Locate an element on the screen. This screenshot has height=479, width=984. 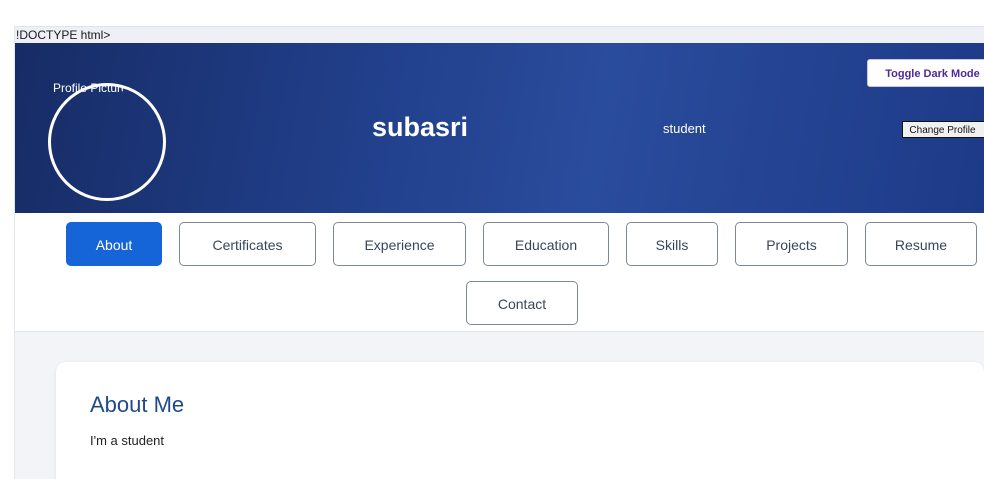
profile-name: subasri is located at coordinates (420, 127).